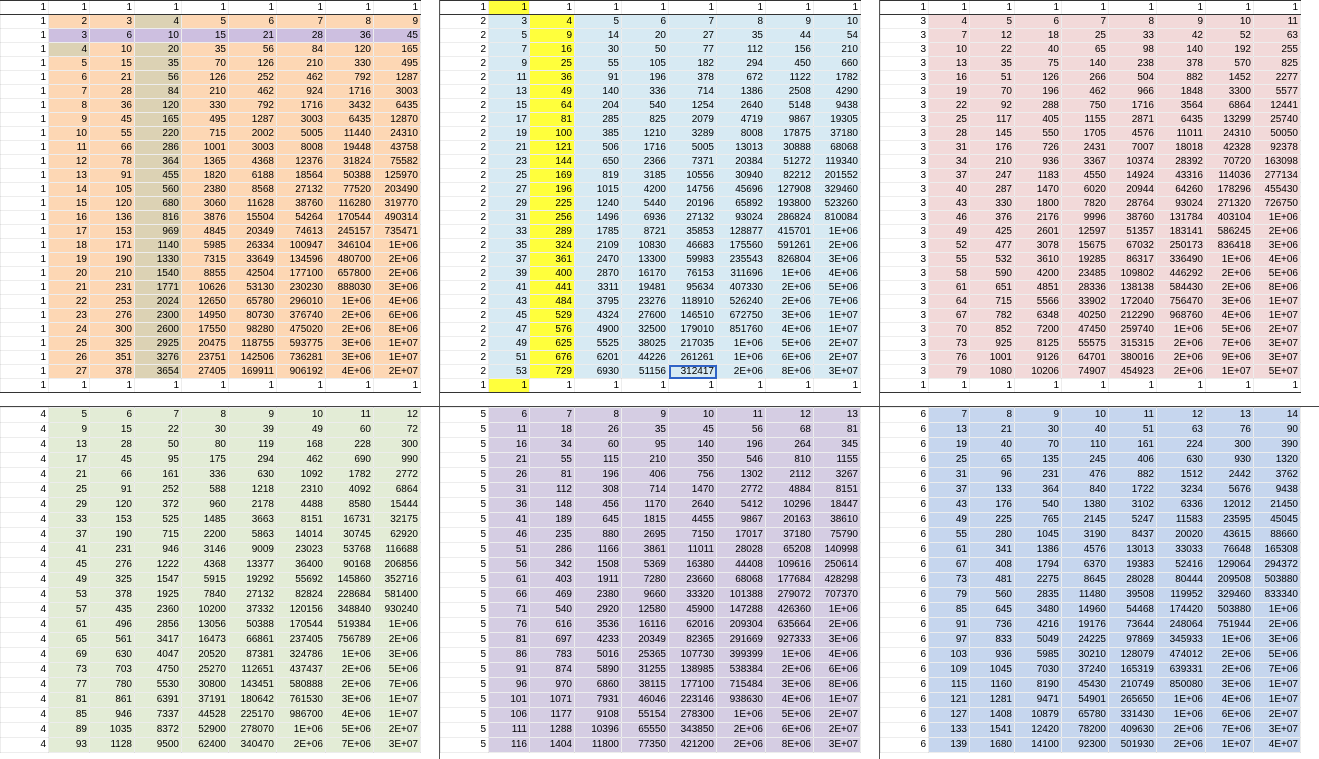 The image size is (1319, 759). What do you see at coordinates (509, 430) in the screenshot?
I see `value-cell: 11` at bounding box center [509, 430].